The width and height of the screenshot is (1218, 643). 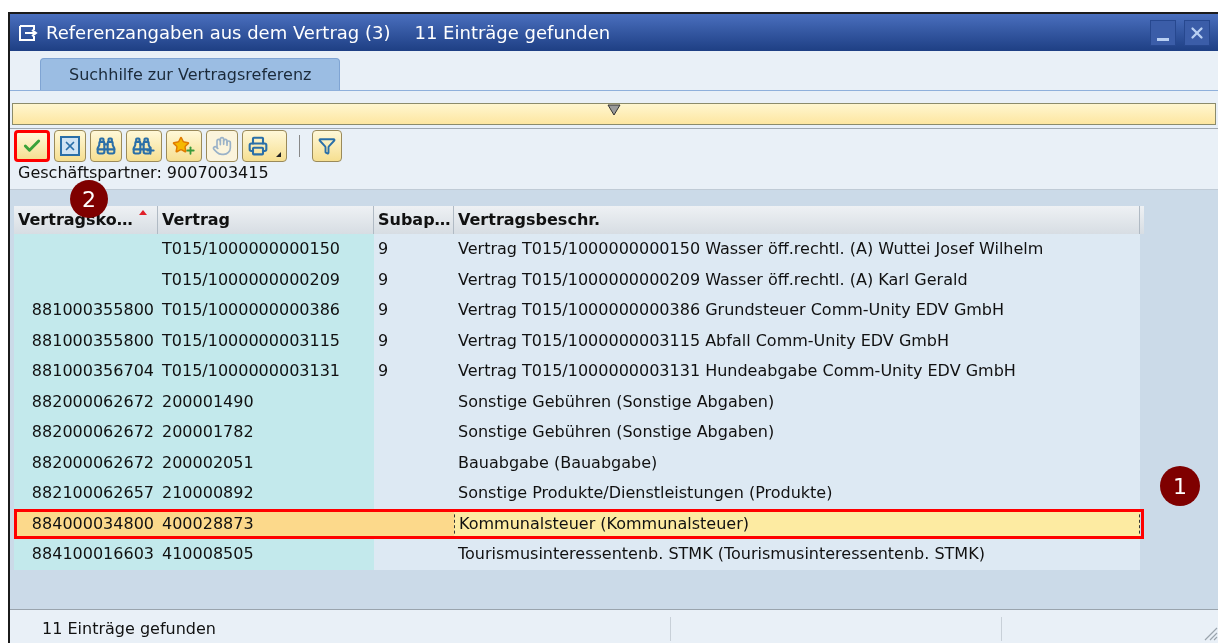 I want to click on table-cell: 882100062657, so click(x=86, y=493).